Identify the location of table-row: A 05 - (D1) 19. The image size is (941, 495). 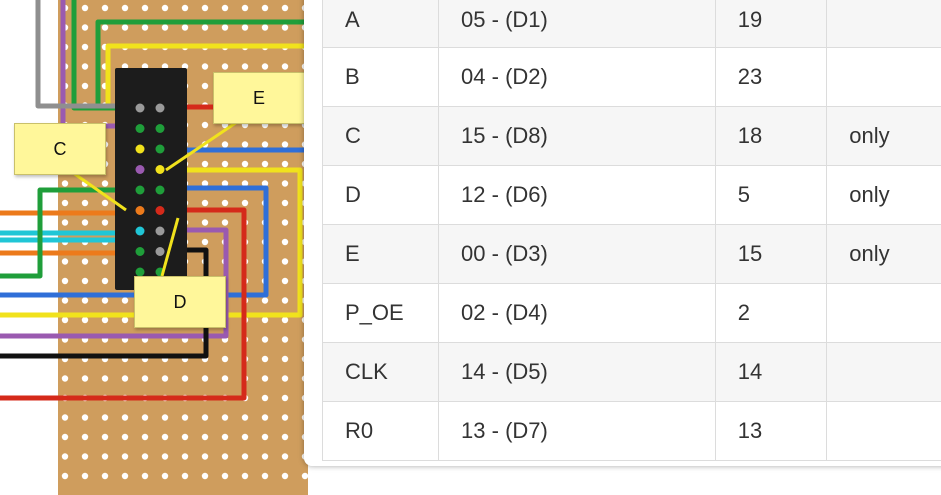
(631, 24).